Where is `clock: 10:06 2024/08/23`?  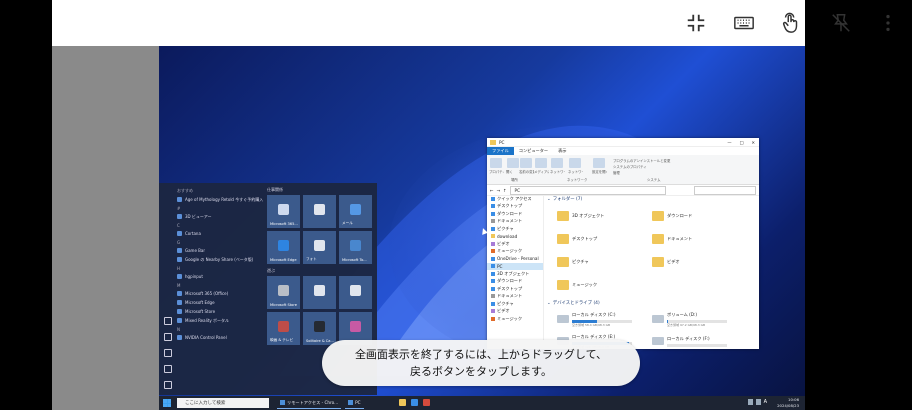
clock: 10:06 2024/08/23 is located at coordinates (788, 402).